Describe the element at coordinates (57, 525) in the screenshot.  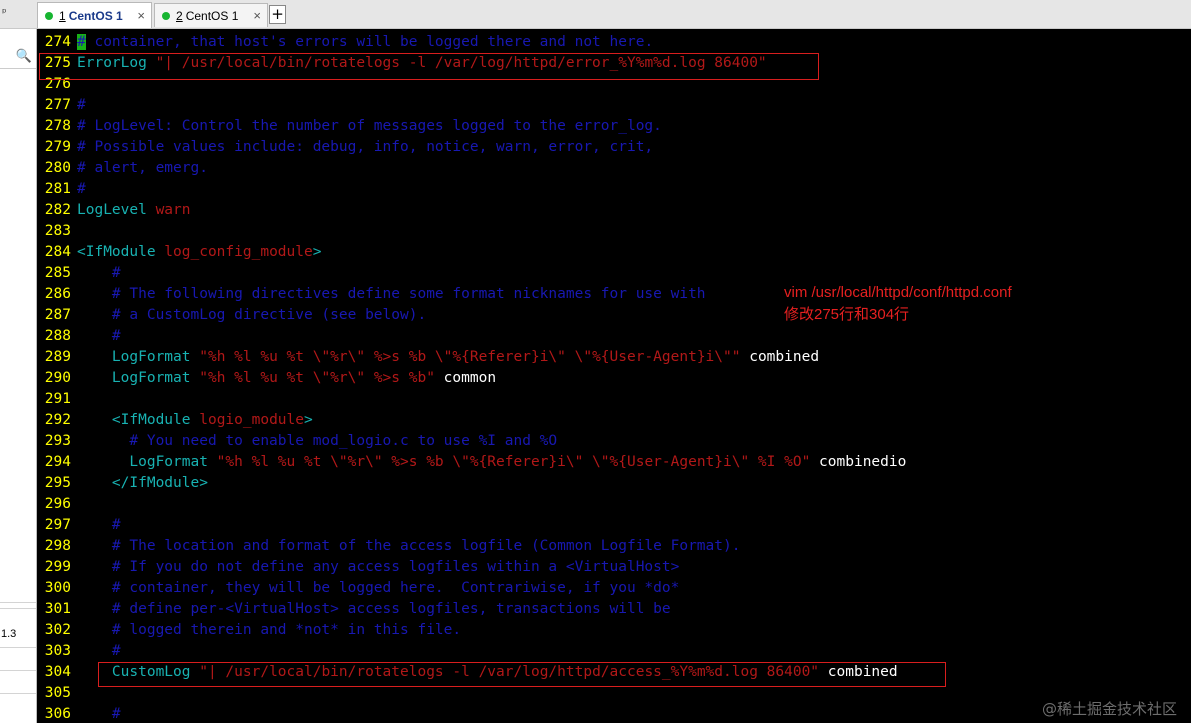
I see `line-number: 297` at that location.